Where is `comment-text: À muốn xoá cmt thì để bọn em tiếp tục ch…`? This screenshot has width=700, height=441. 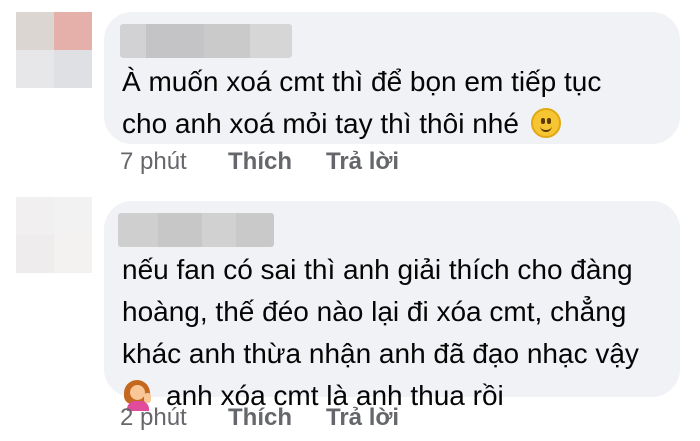 comment-text: À muốn xoá cmt thì để bọn em tiếp tục ch… is located at coordinates (393, 103).